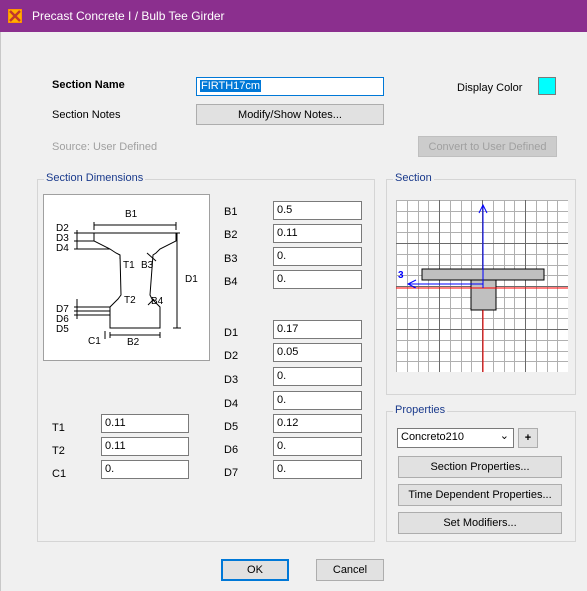  I want to click on axis-3-label: 3, so click(401, 275).